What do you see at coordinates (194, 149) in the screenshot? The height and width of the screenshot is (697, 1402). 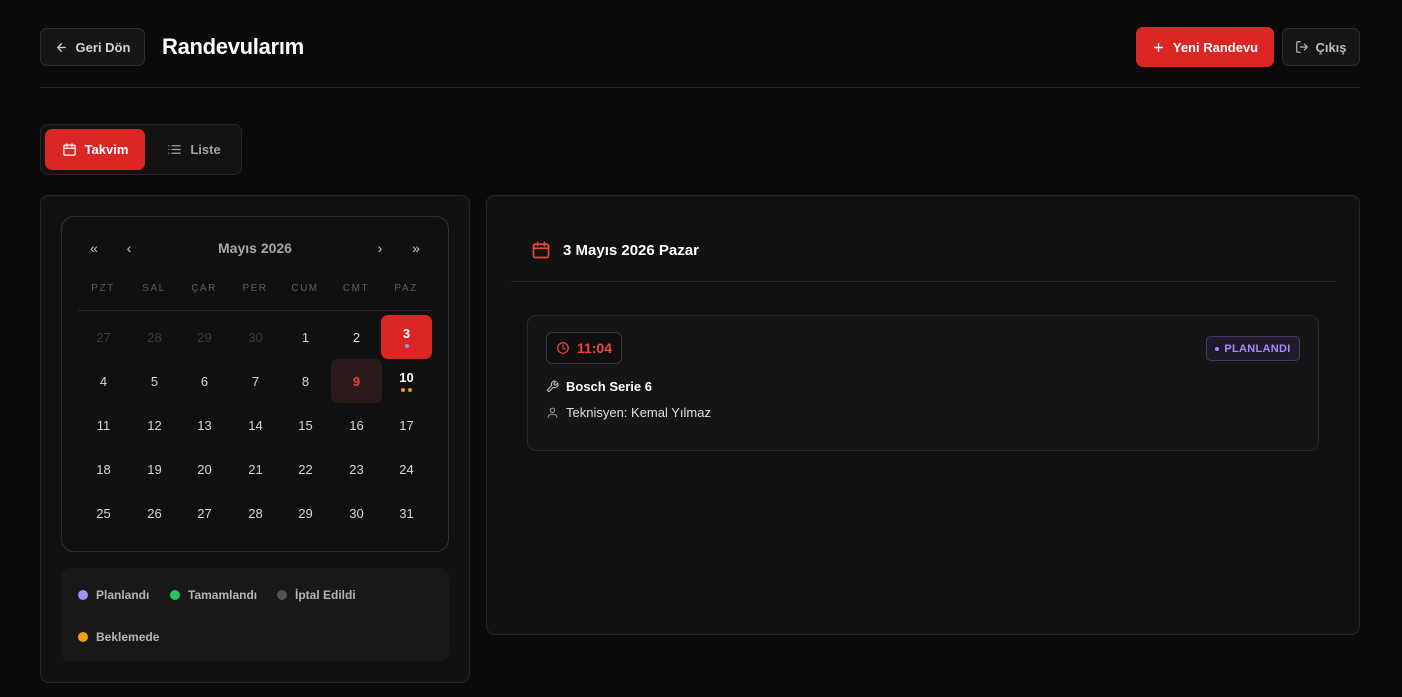 I see `tab-list: Liste` at bounding box center [194, 149].